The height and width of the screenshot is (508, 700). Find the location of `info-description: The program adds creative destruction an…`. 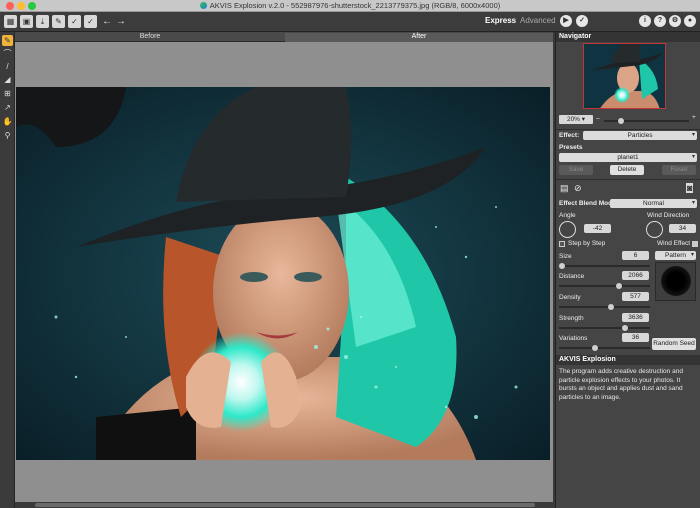

info-description: The program adds creative destruction an… is located at coordinates (621, 384).